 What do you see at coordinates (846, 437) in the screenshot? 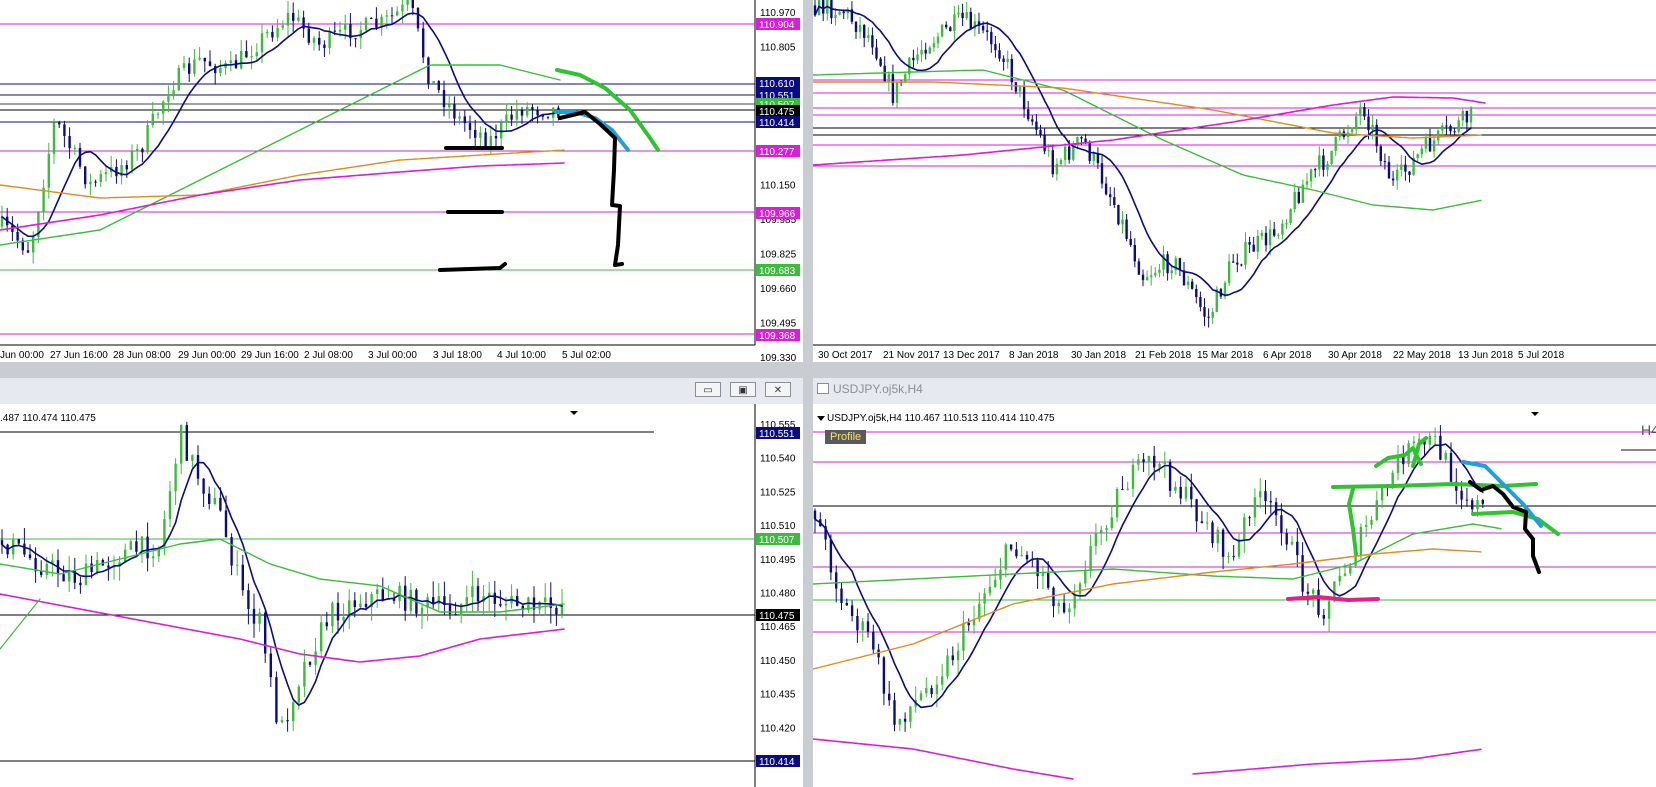
I see `profile-badge: Profile` at bounding box center [846, 437].